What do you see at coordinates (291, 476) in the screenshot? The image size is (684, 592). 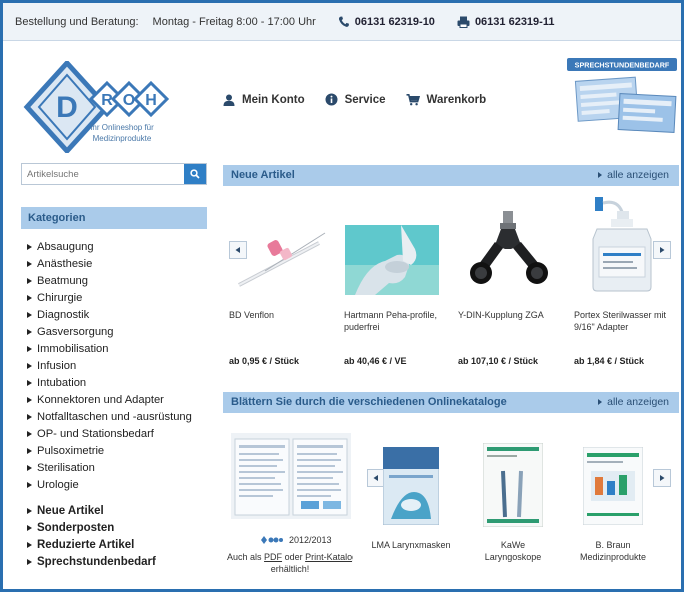 I see `main-catalog-image` at bounding box center [291, 476].